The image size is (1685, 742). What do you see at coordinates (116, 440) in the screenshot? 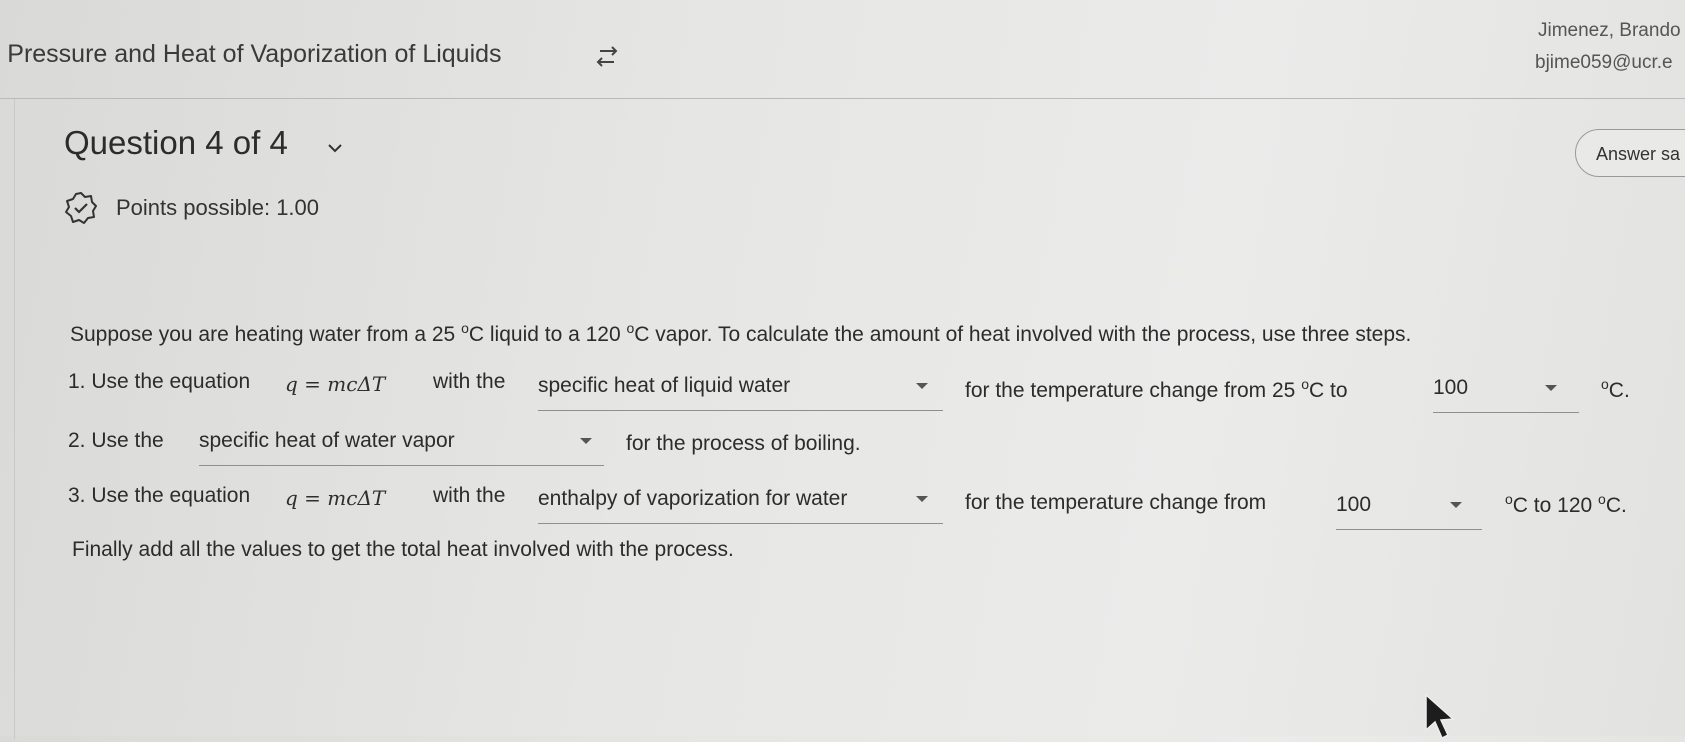
I see `step2-prefix: 2. Use the` at bounding box center [116, 440].